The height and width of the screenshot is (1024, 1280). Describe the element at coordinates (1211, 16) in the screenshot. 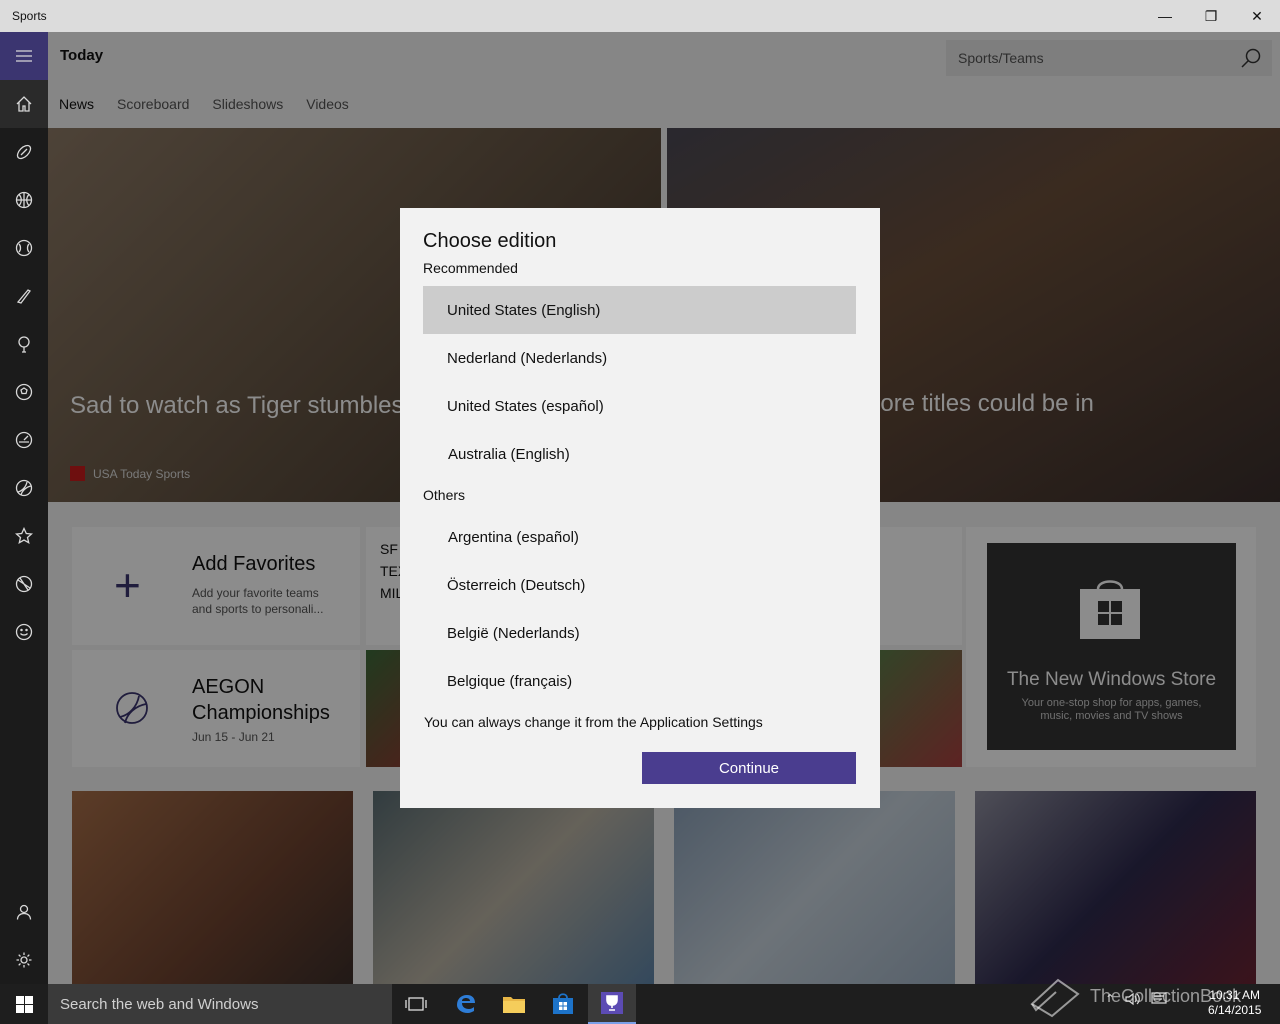

I see `restore-button: ❐` at that location.